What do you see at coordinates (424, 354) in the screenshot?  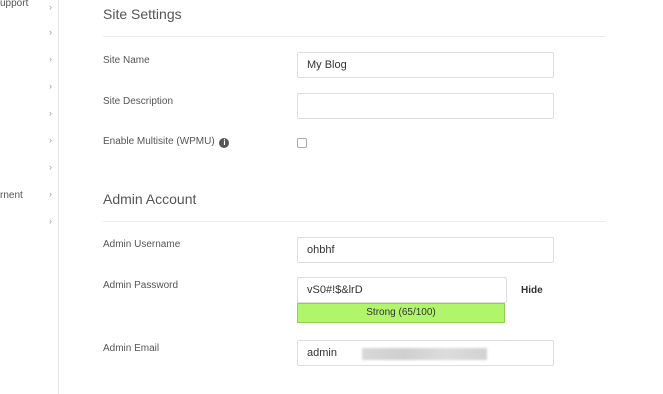 I see `redacted-email-blur` at bounding box center [424, 354].